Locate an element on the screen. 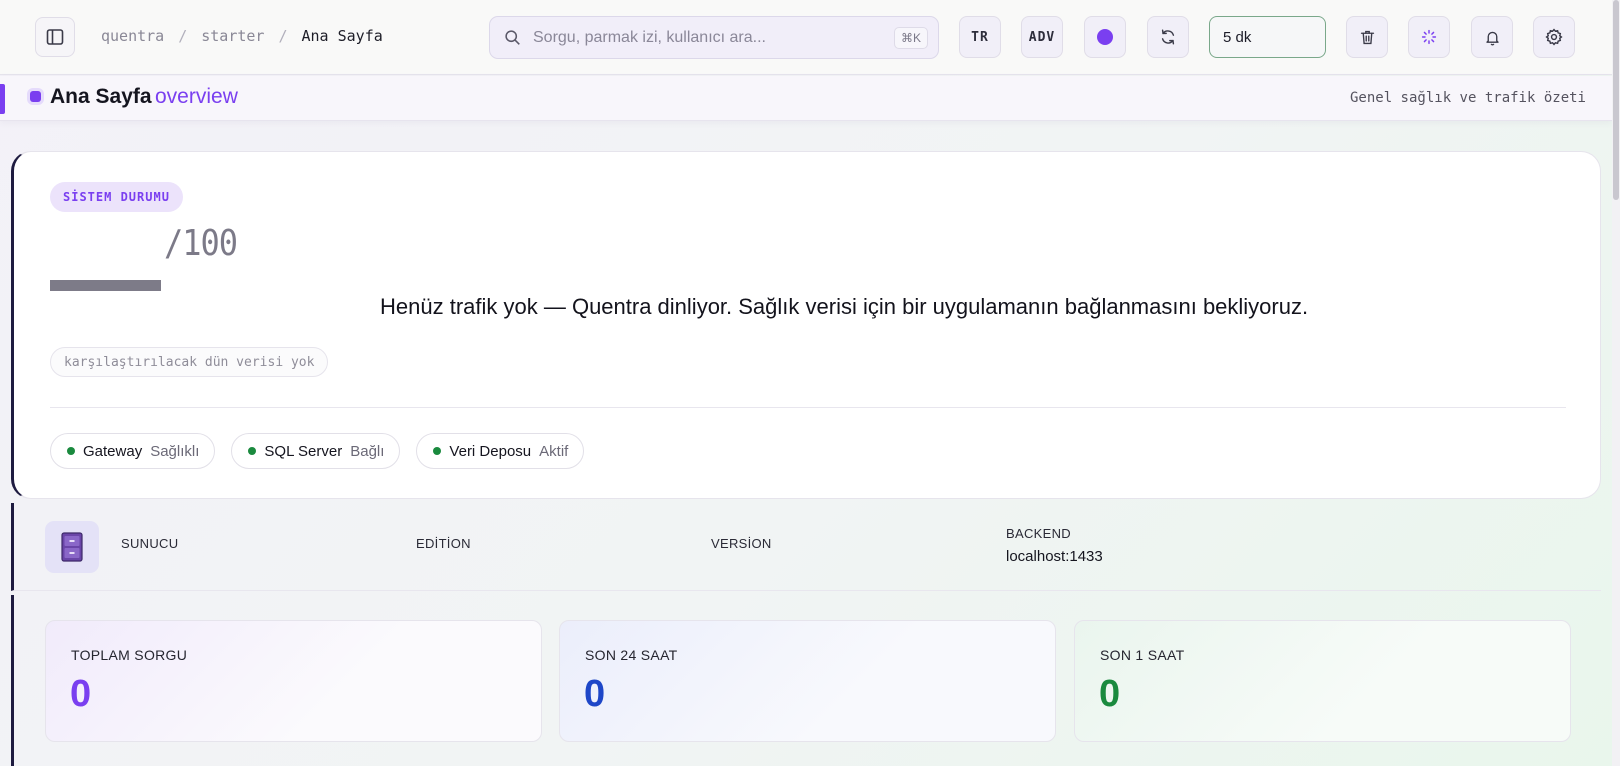 The height and width of the screenshot is (766, 1620). comparison-note: karşılaştırılacak dün verisi yok is located at coordinates (189, 362).